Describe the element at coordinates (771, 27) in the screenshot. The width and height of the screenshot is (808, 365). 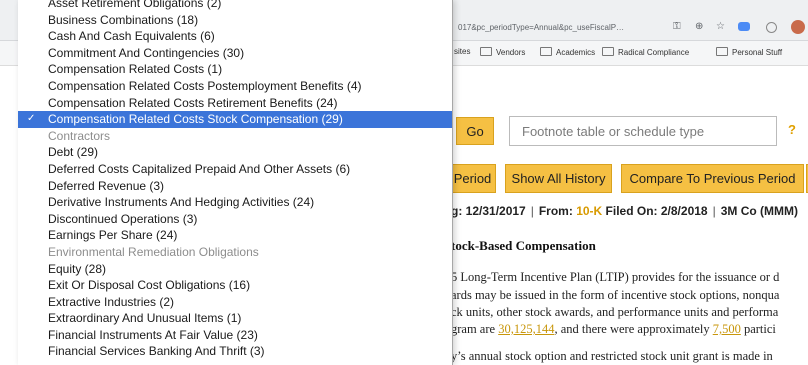
I see `extension-circle-icon` at that location.